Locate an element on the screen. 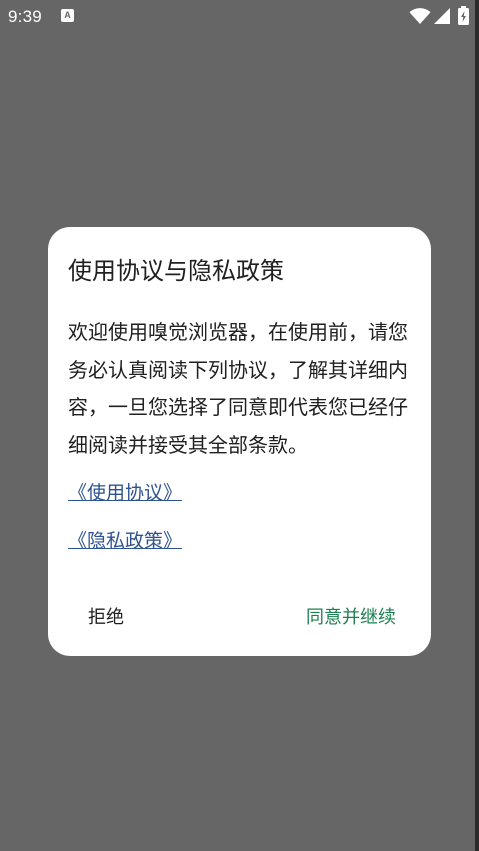 Image resolution: width=479 pixels, height=851 pixels. signal-icon is located at coordinates (442, 16).